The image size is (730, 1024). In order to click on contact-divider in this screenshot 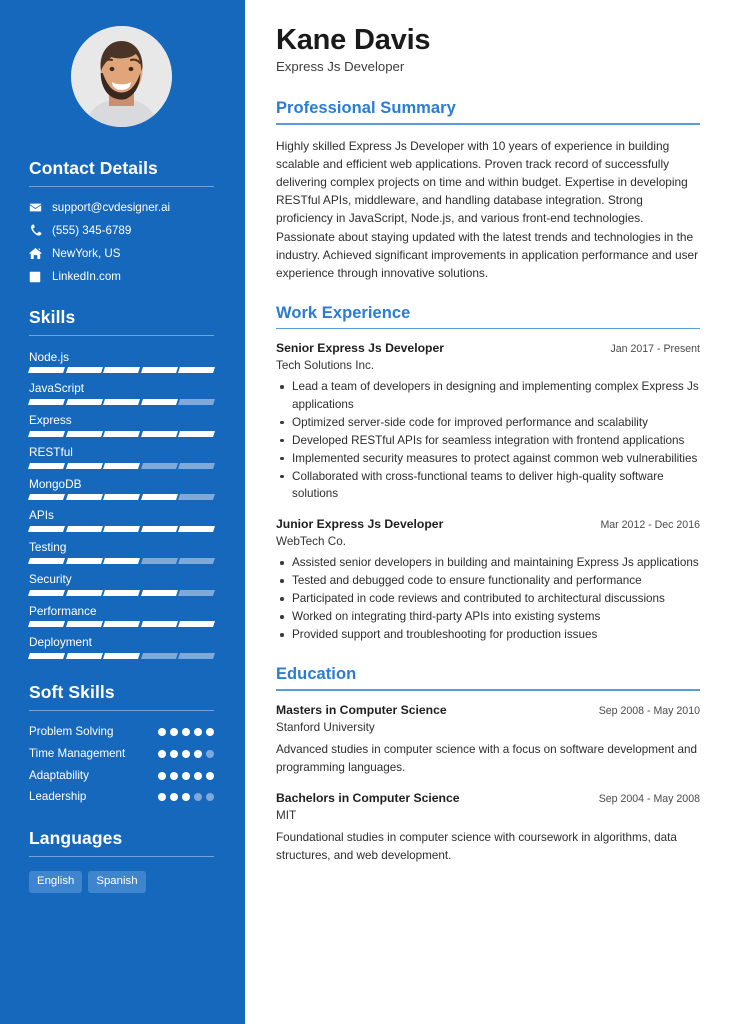, I will do `click(121, 186)`.